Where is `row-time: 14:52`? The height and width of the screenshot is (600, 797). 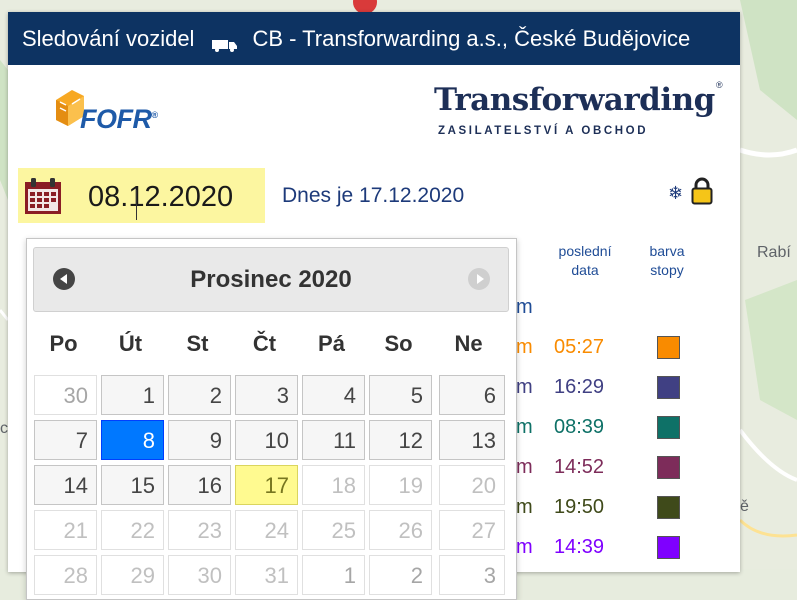 row-time: 14:52 is located at coordinates (579, 467).